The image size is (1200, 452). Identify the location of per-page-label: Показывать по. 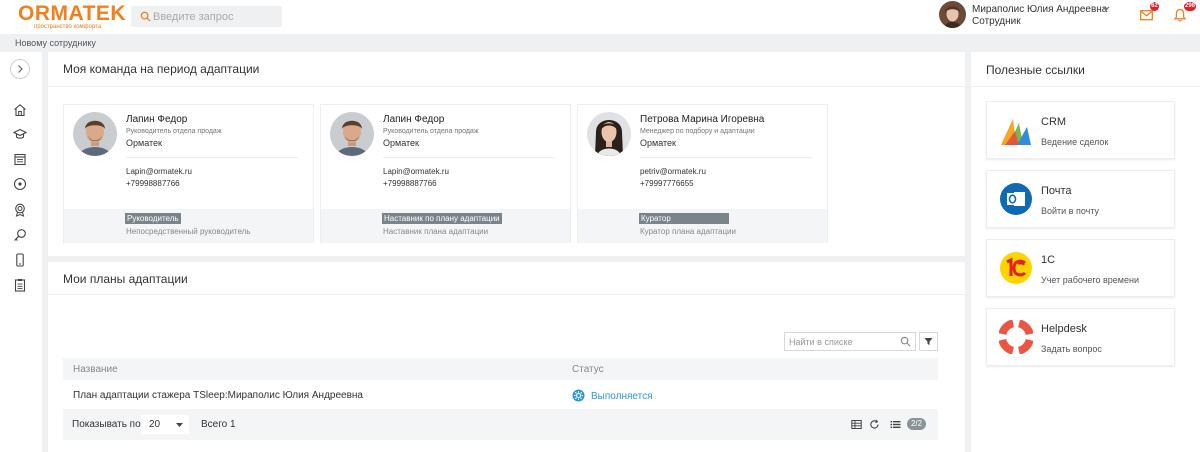
(106, 424).